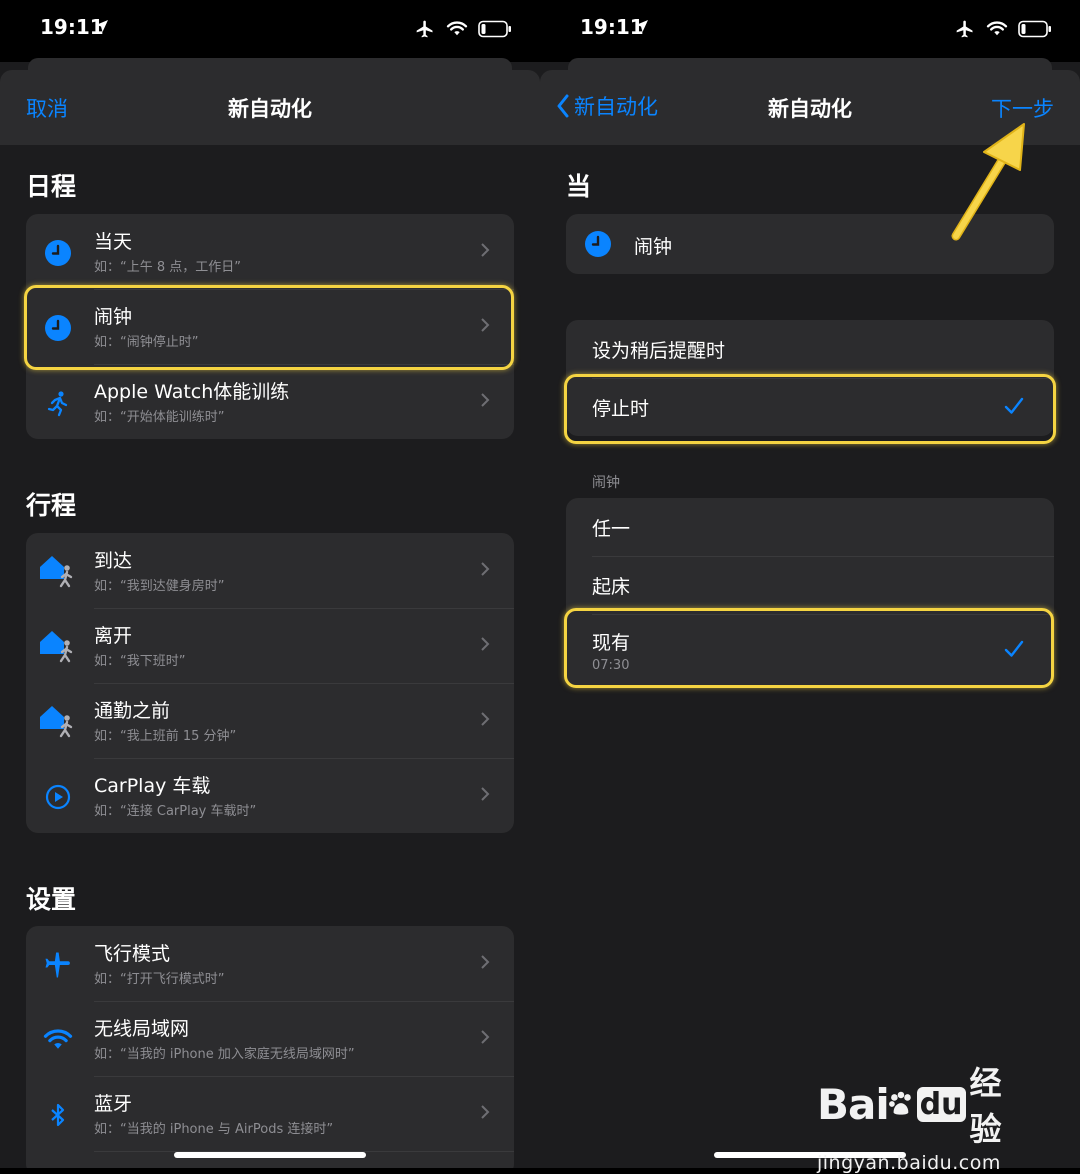  Describe the element at coordinates (113, 242) in the screenshot. I see `list-item-title: 当天` at that location.